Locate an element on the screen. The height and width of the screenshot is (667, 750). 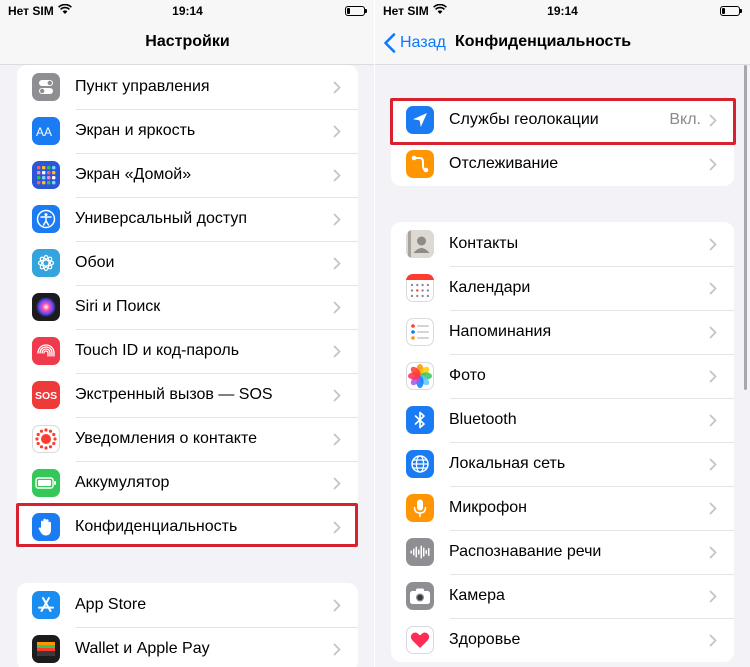
svg-text: AA is located at coordinates (44, 132).